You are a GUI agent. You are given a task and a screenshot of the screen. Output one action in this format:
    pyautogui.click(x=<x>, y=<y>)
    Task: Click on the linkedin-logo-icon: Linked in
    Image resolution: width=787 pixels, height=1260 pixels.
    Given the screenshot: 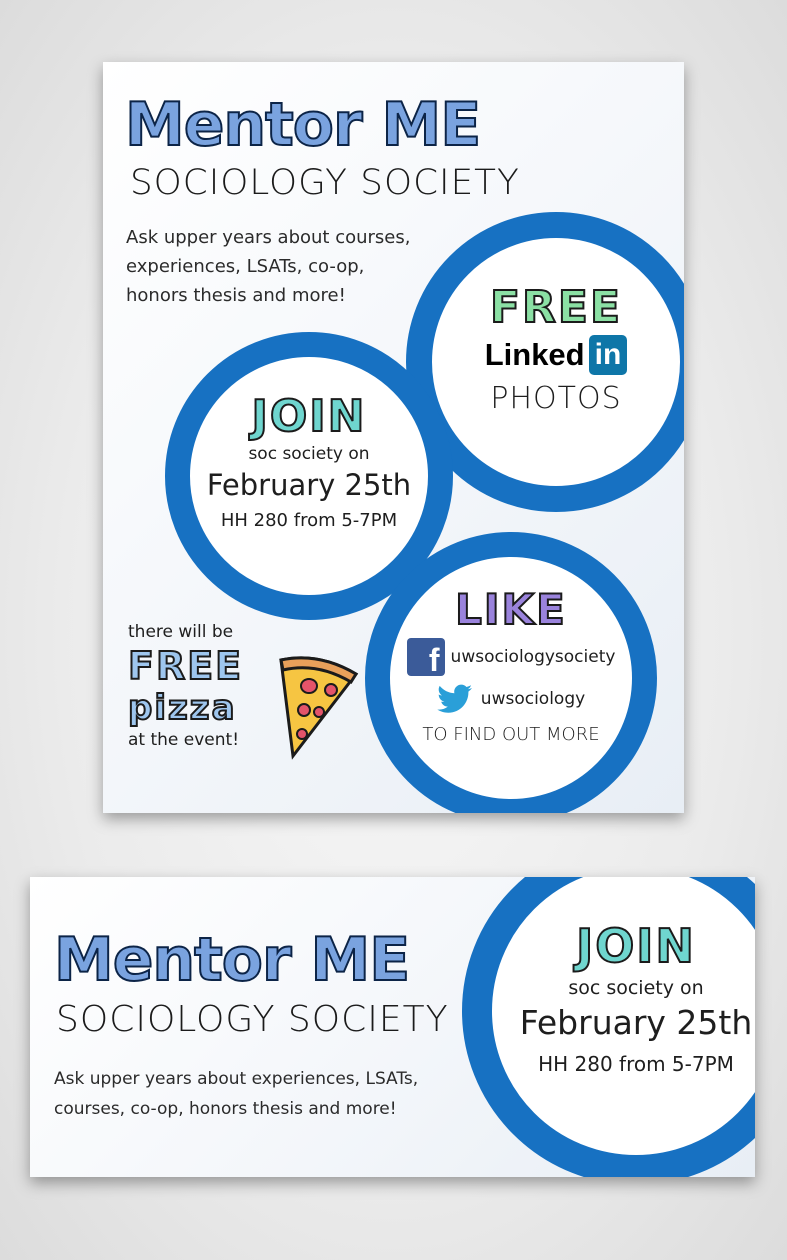 What is the action you would take?
    pyautogui.click(x=556, y=355)
    